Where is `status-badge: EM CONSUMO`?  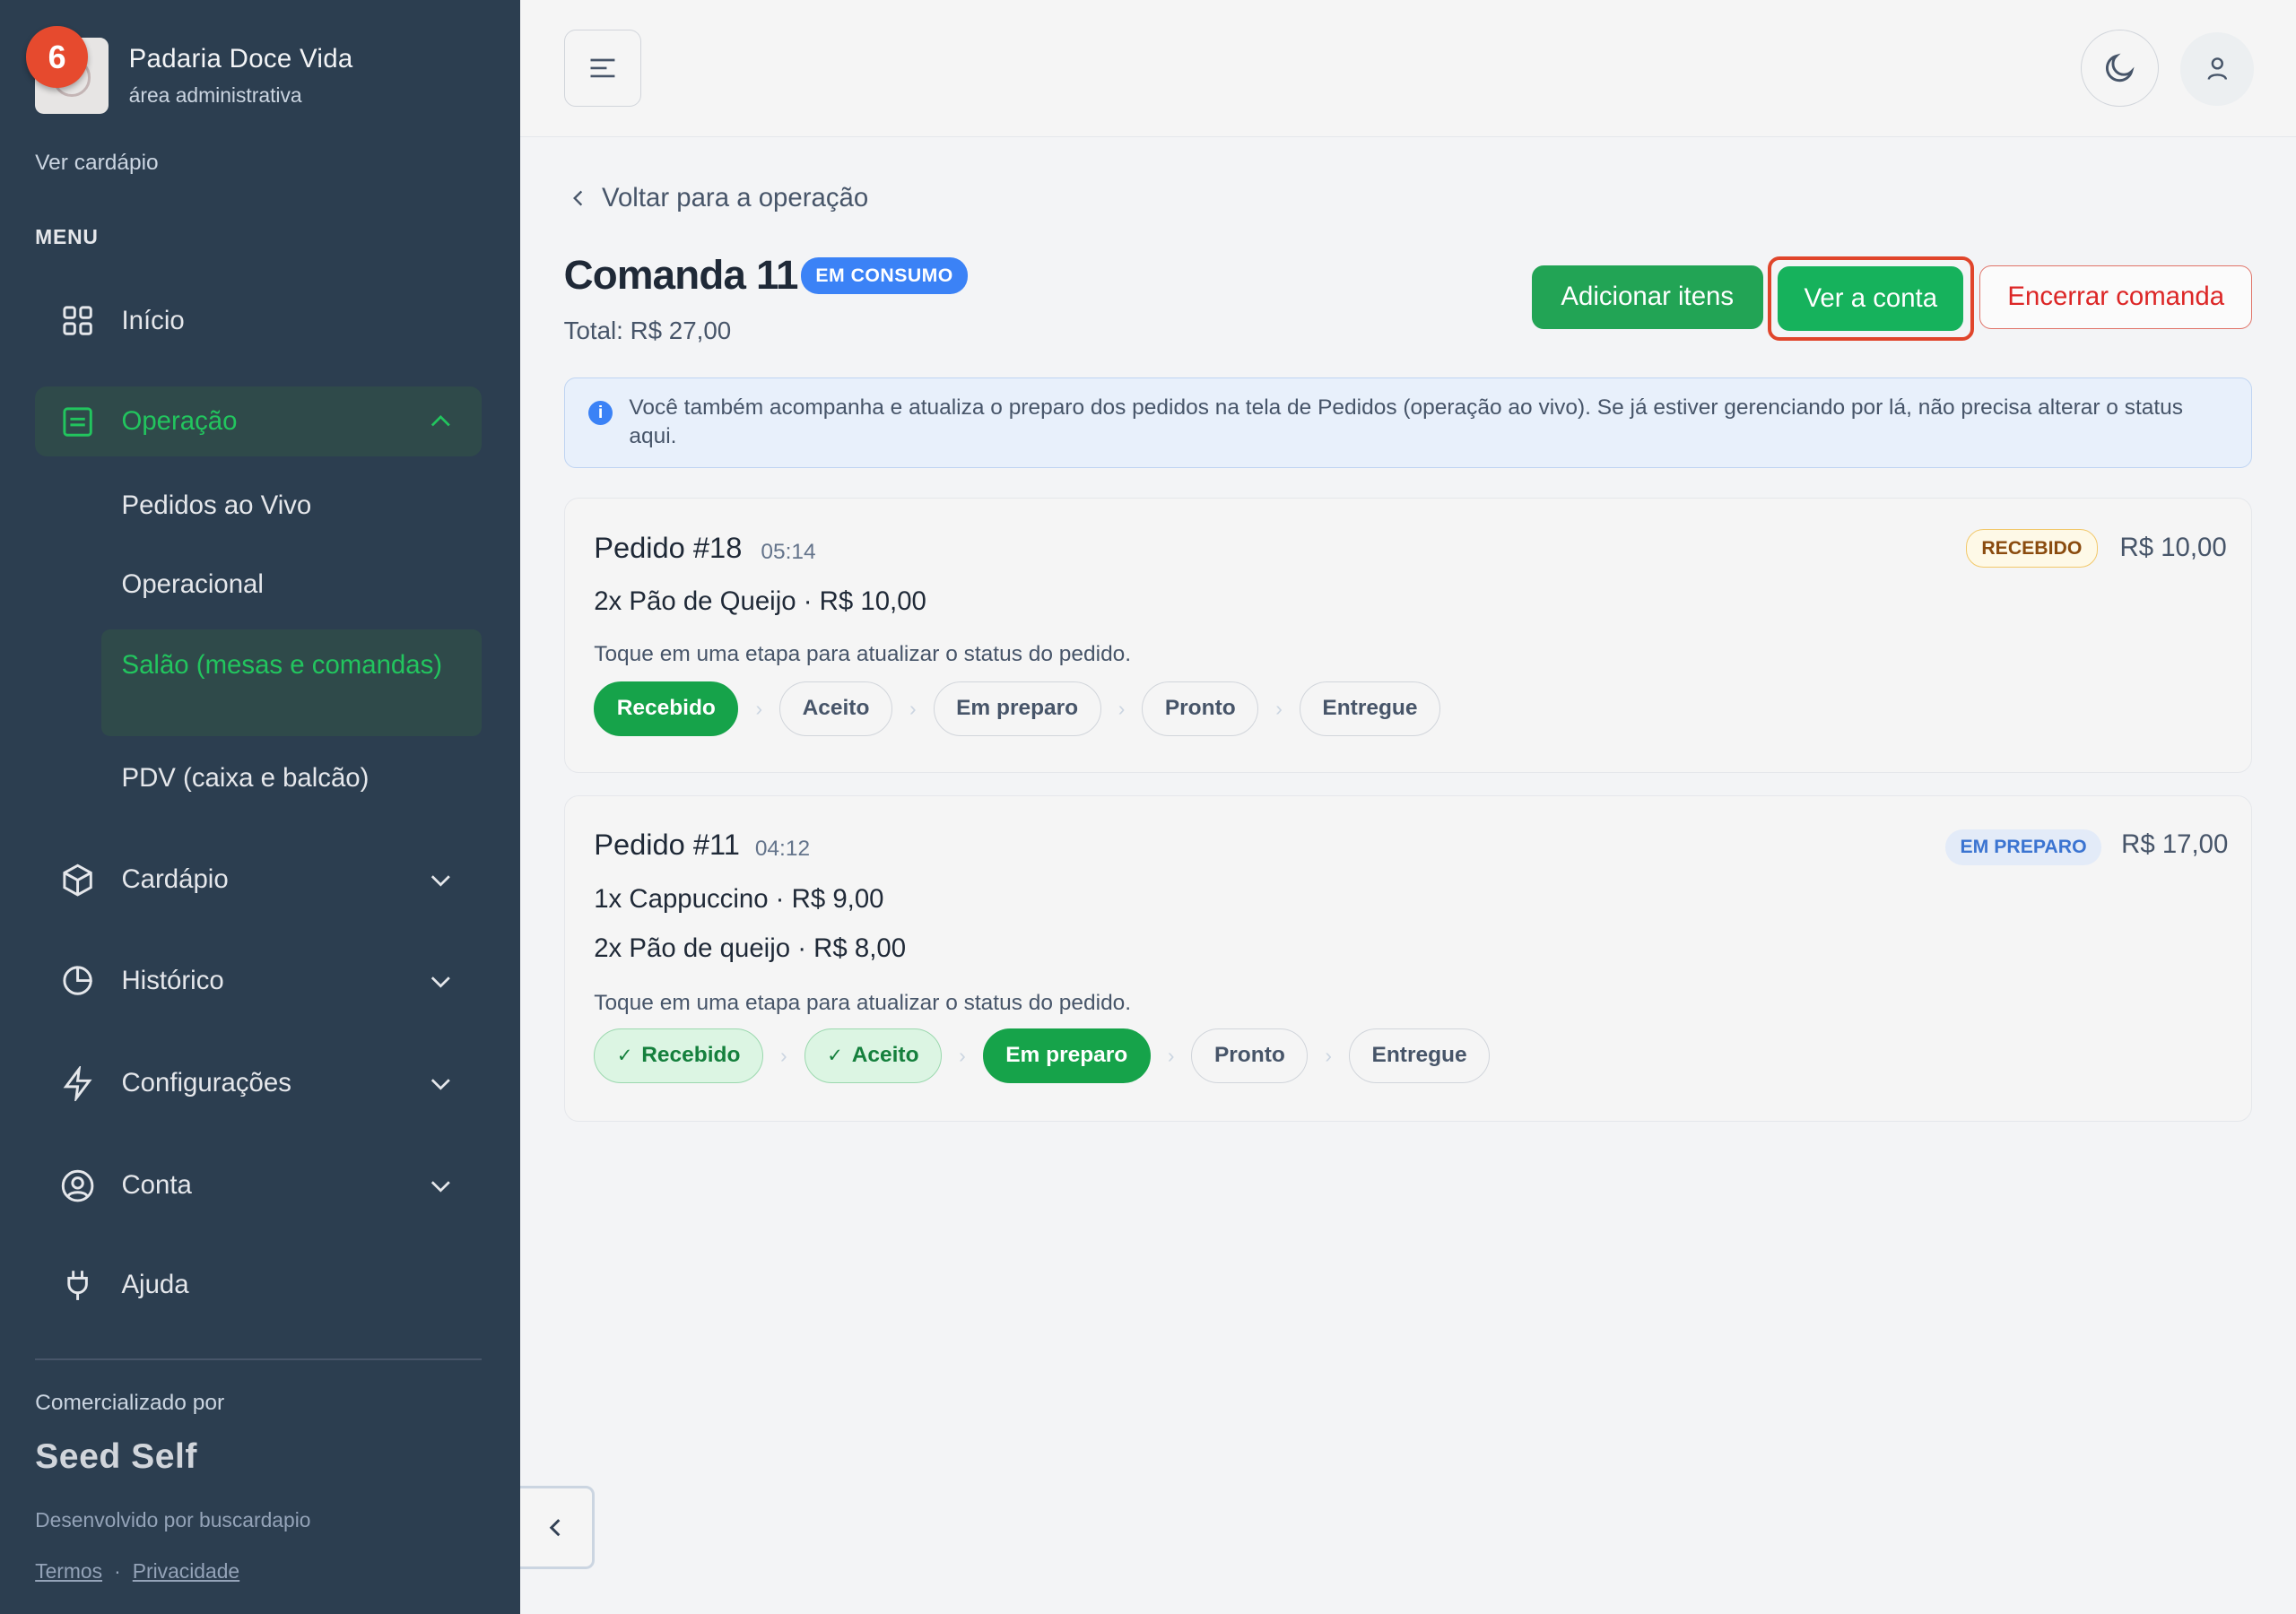
status-badge: EM CONSUMO is located at coordinates (885, 275).